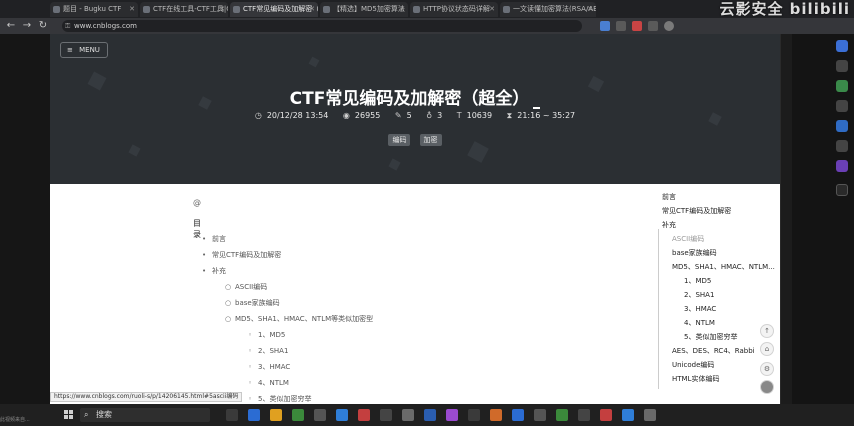 The height and width of the screenshot is (426, 854). What do you see at coordinates (279, 399) in the screenshot?
I see `toc-link: ◦ 5、类似加密穷举` at bounding box center [279, 399].